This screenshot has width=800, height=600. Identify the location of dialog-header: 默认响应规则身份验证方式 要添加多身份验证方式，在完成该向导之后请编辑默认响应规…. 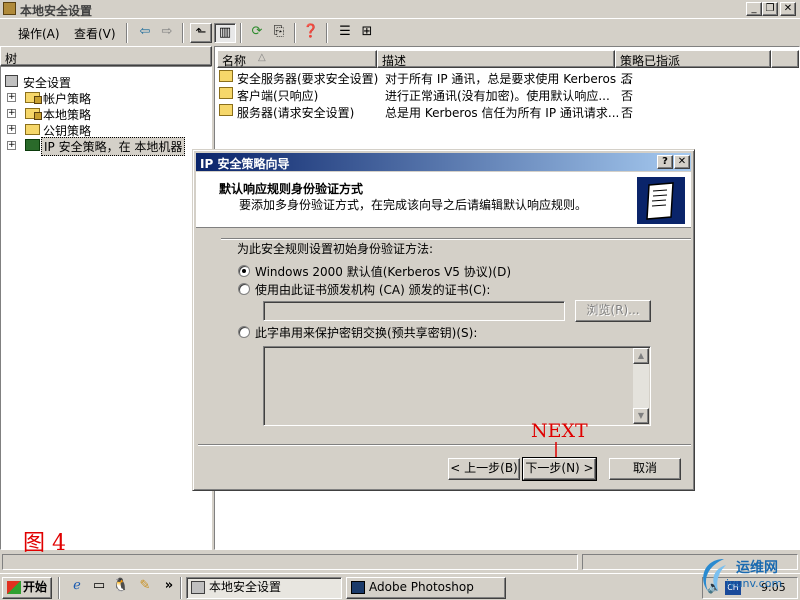
(443, 200).